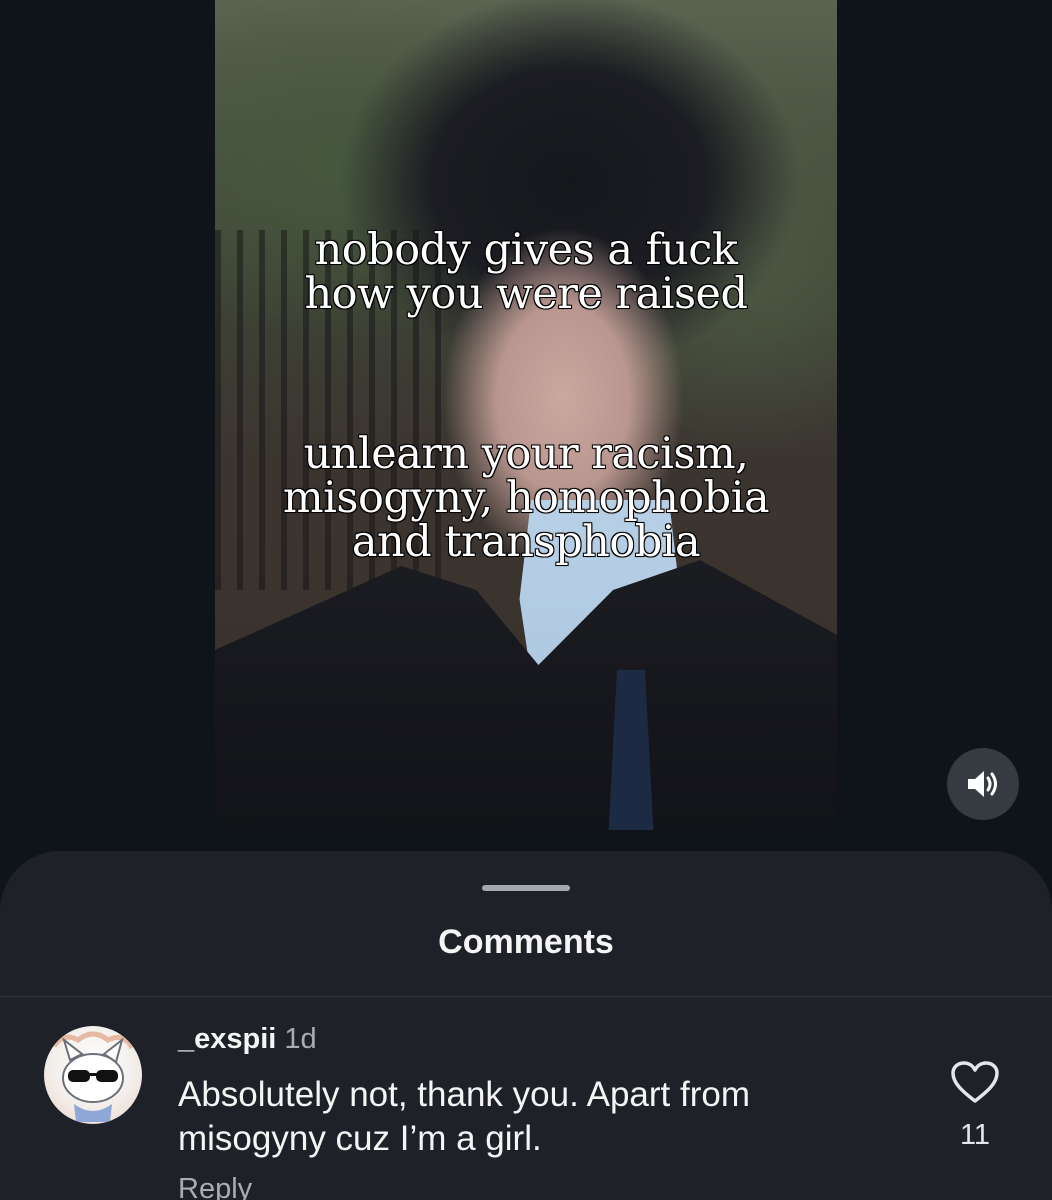 This screenshot has height=1200, width=1052. I want to click on reel-caption-line: how you were raised, so click(526, 294).